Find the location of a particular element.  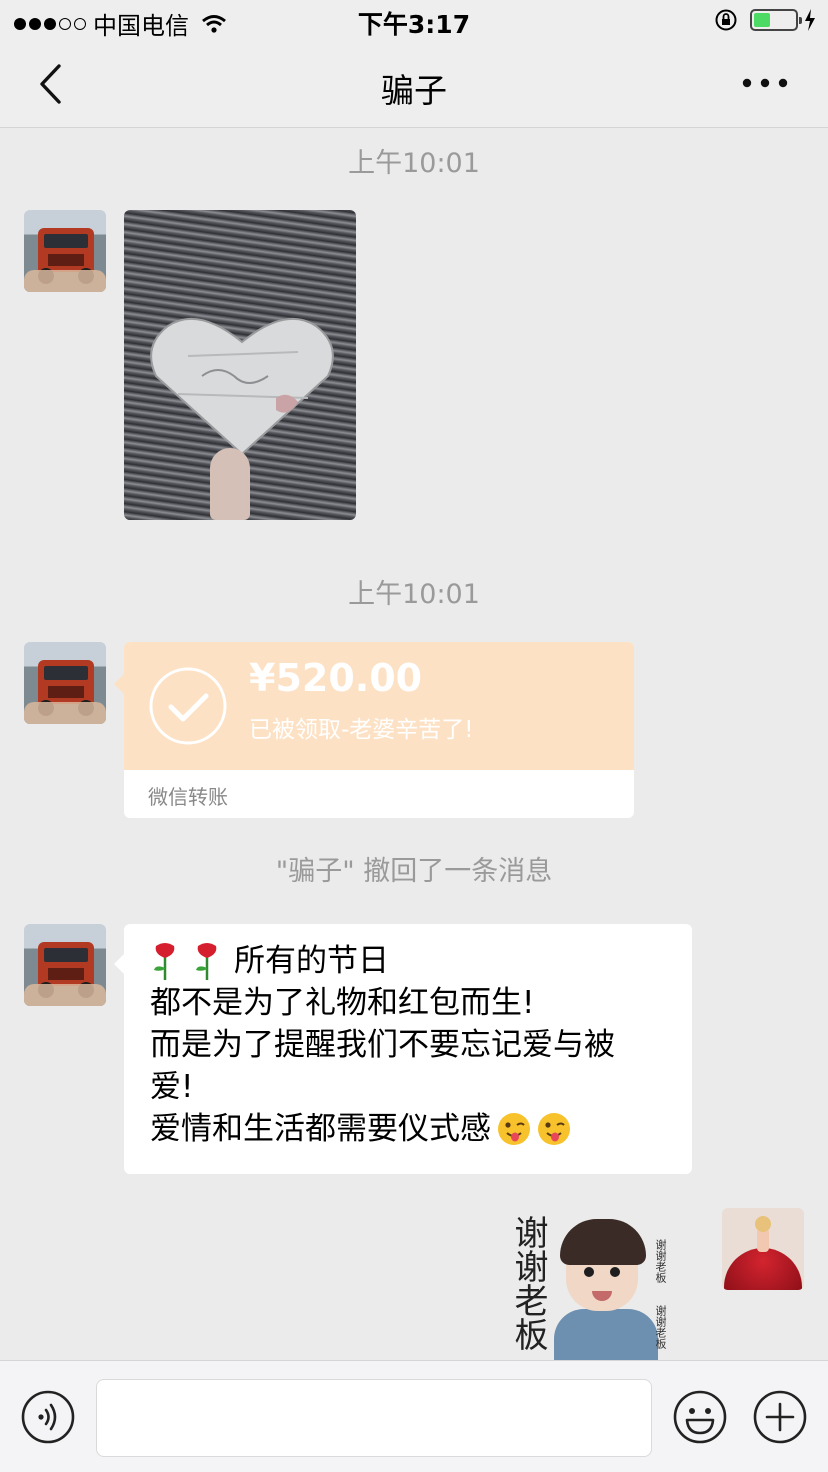

status-right is located at coordinates (765, 20).